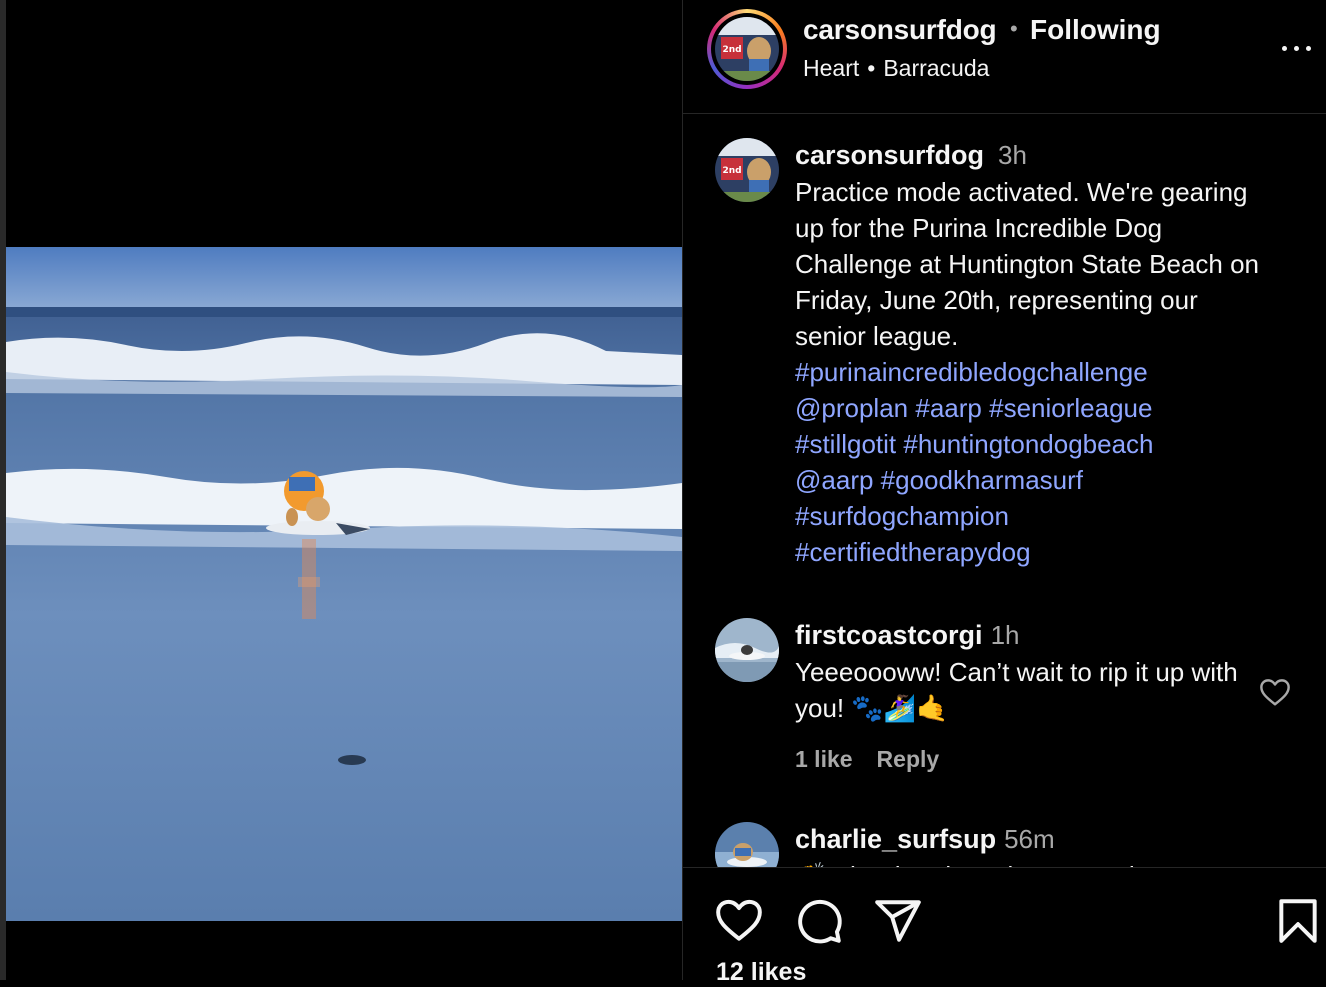 Image resolution: width=1326 pixels, height=987 pixels. I want to click on hashtag-link: #goodkharmasurf, so click(982, 480).